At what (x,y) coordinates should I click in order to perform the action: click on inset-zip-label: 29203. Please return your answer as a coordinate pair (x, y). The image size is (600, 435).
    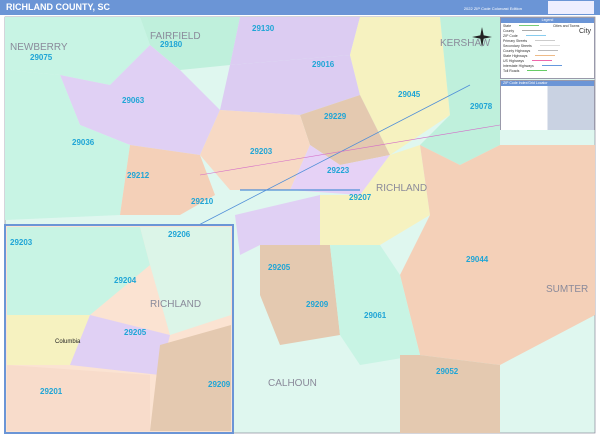
    Looking at the image, I should click on (21, 242).